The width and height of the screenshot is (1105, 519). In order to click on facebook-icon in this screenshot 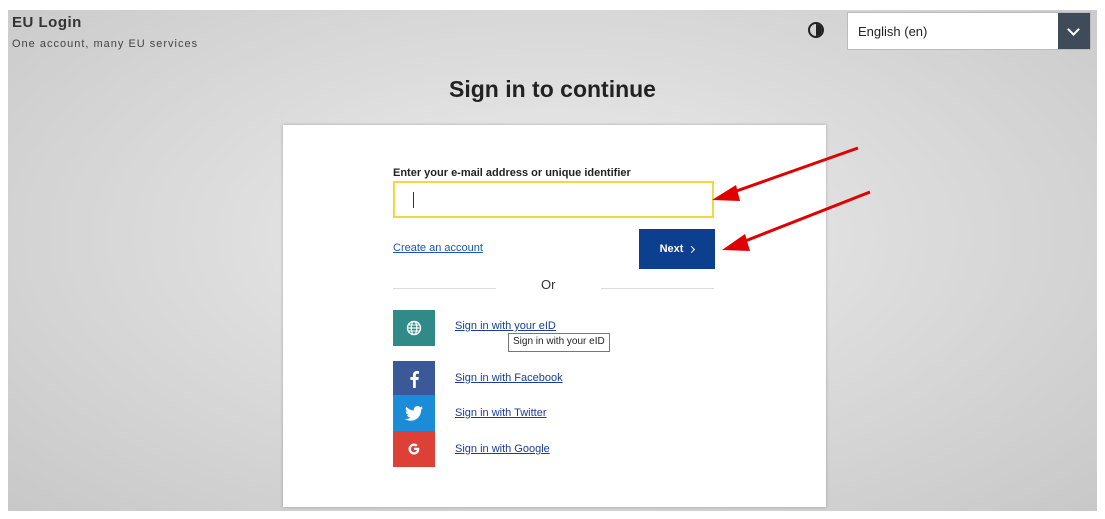, I will do `click(414, 379)`.